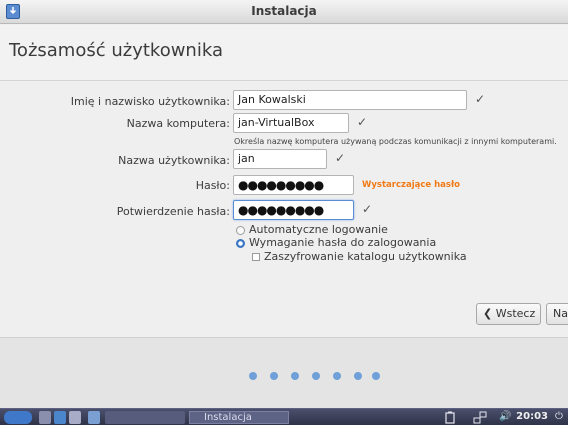 This screenshot has height=425, width=568. Describe the element at coordinates (480, 417) in the screenshot. I see `network-icon` at that location.